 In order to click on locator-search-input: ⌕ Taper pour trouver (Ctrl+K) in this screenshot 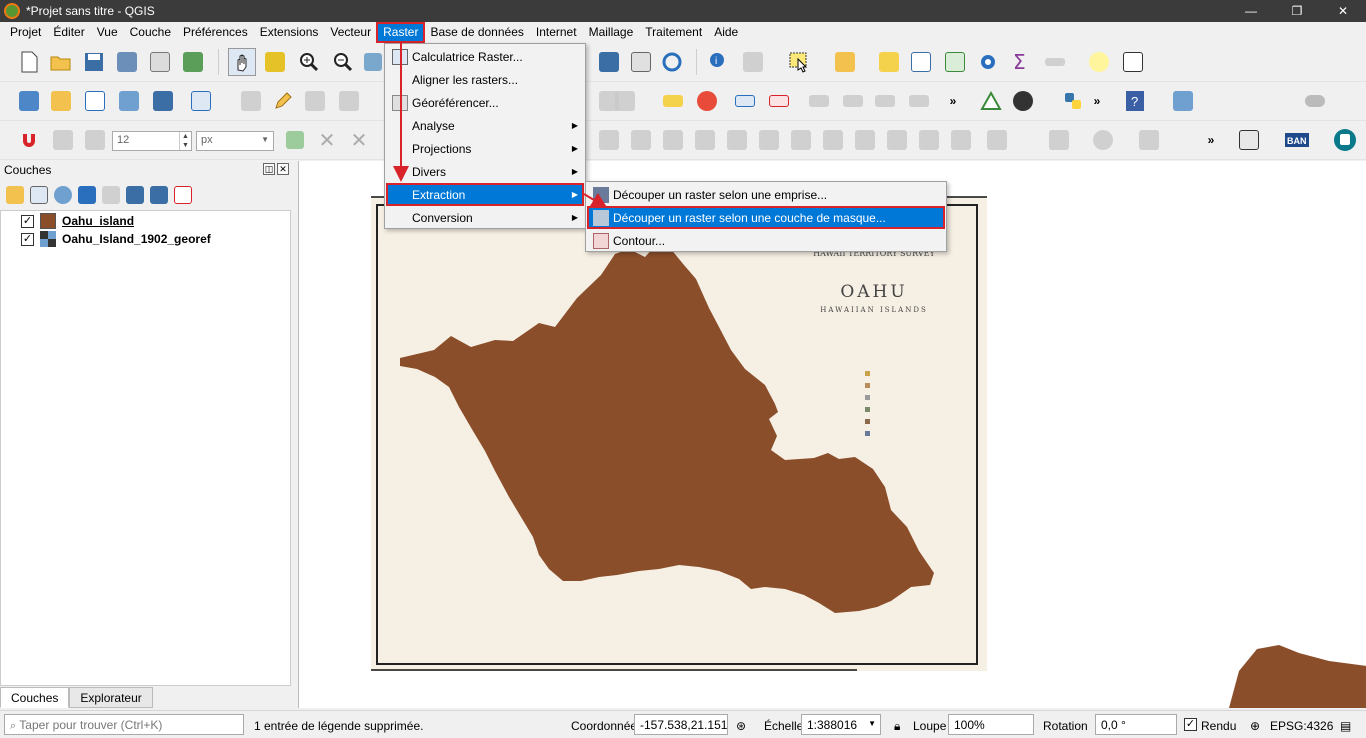, I will do `click(124, 724)`.